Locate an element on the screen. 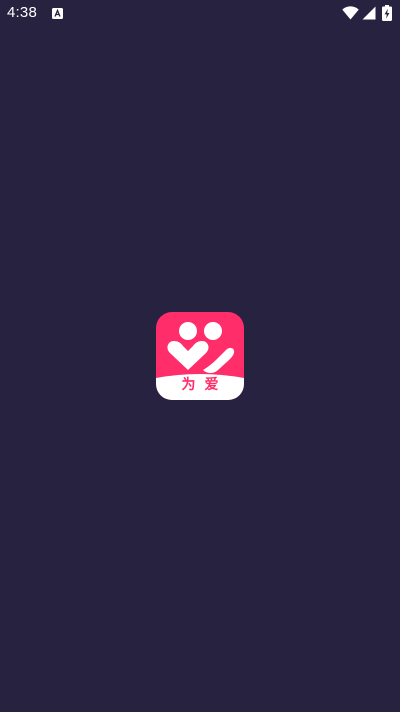 This screenshot has width=400, height=712. wifi-icon is located at coordinates (350, 13).